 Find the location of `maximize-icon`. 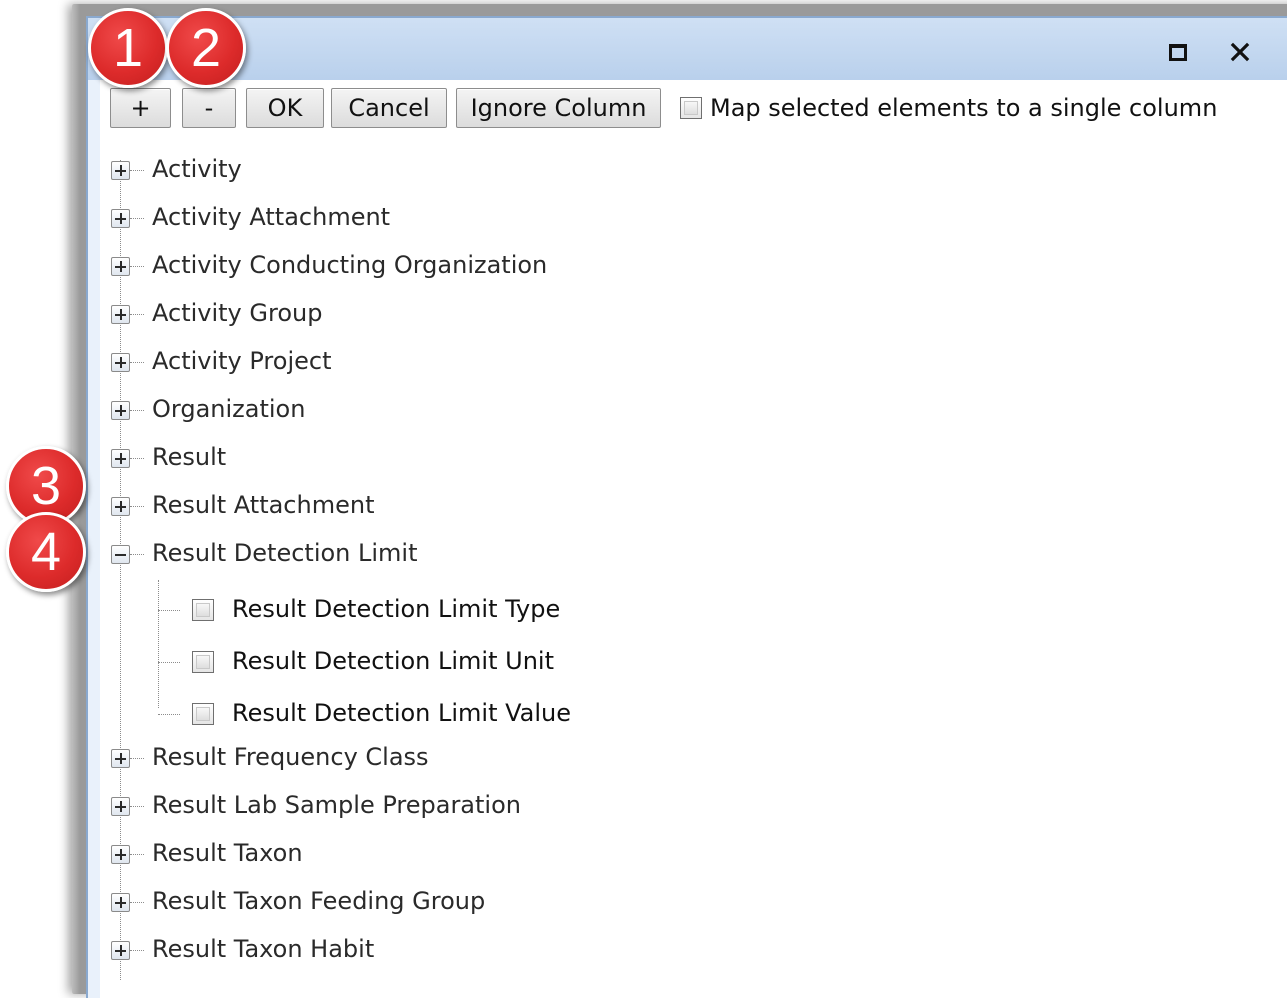

maximize-icon is located at coordinates (1178, 52).